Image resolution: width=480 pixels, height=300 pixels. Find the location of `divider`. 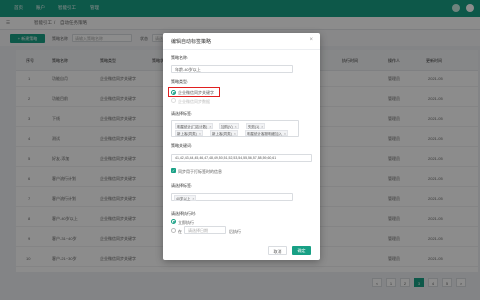

divider is located at coordinates (241, 49).